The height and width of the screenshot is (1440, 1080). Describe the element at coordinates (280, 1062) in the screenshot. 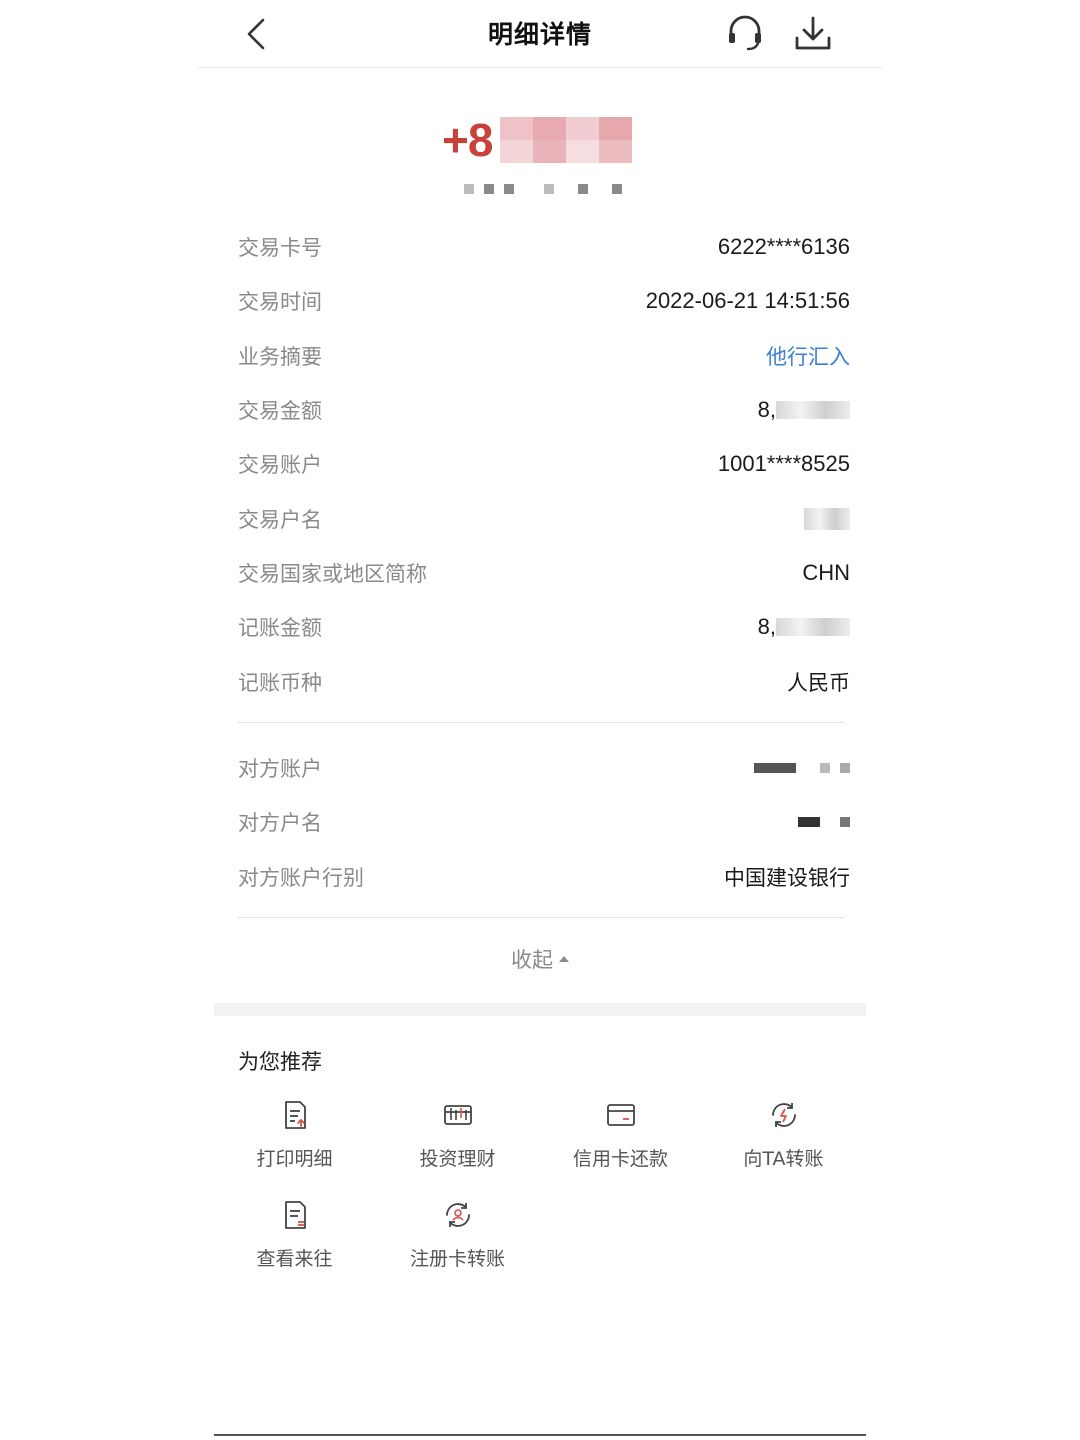

I see `recommend-title: 为您推荐` at that location.